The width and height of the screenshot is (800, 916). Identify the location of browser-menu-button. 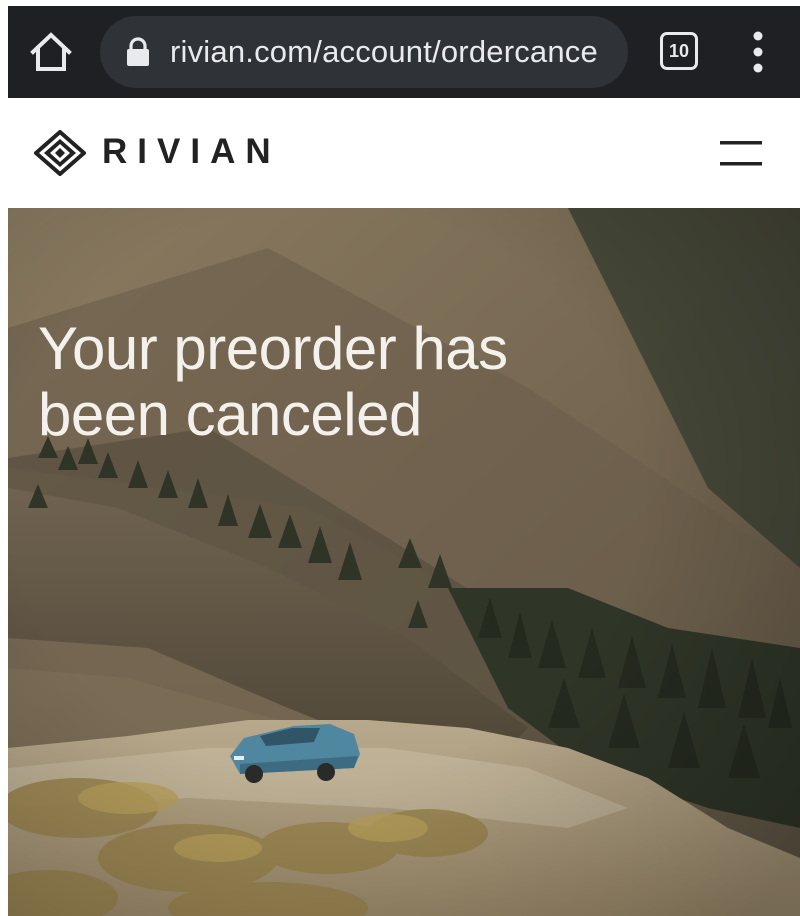
(758, 52).